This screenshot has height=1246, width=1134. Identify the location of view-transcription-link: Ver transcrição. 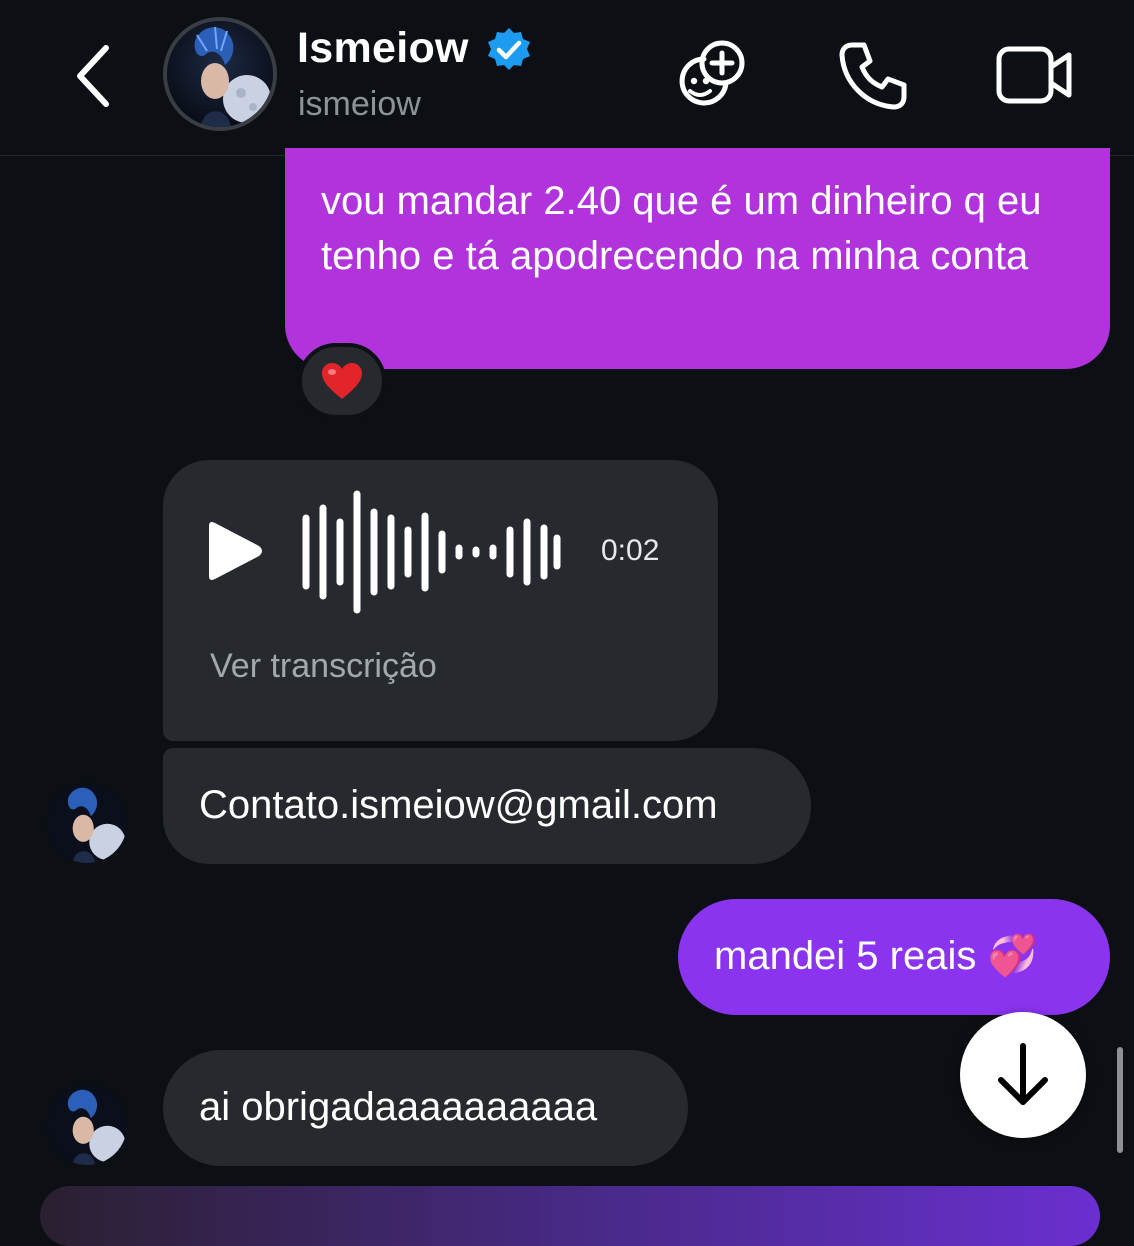
(323, 666).